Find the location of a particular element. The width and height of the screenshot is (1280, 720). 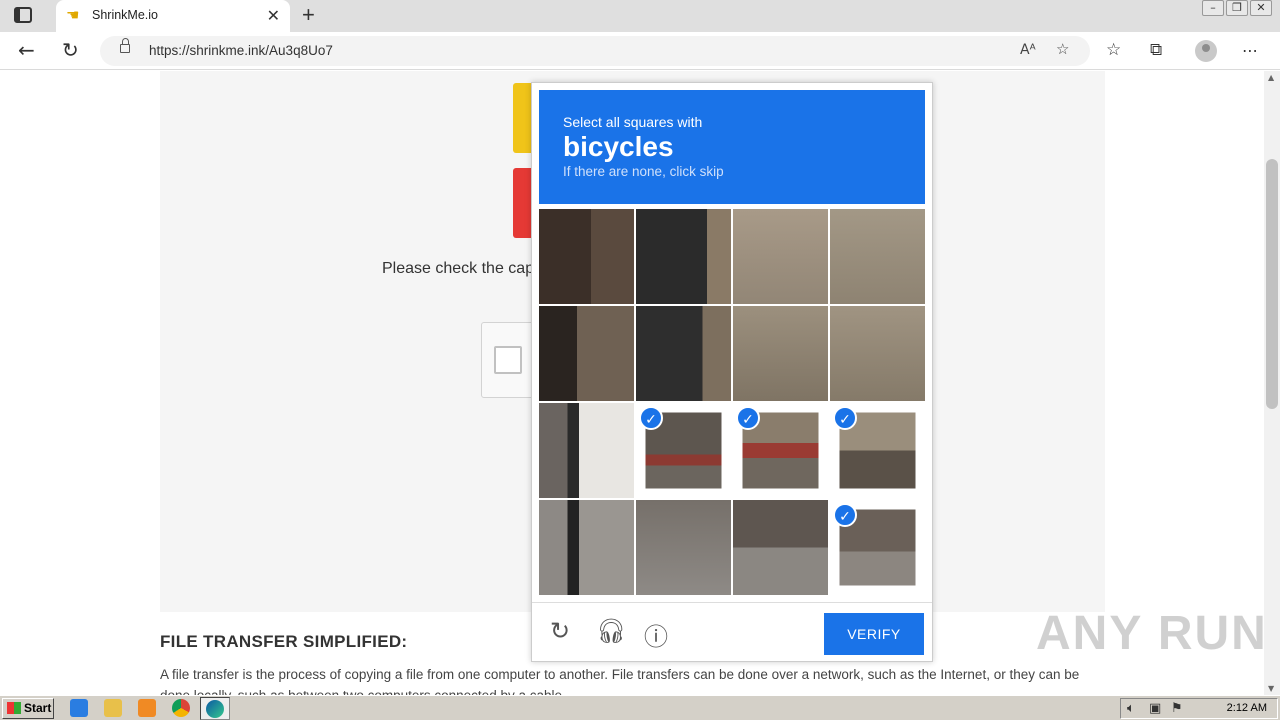

network-icon: ▣ is located at coordinates (1155, 708).